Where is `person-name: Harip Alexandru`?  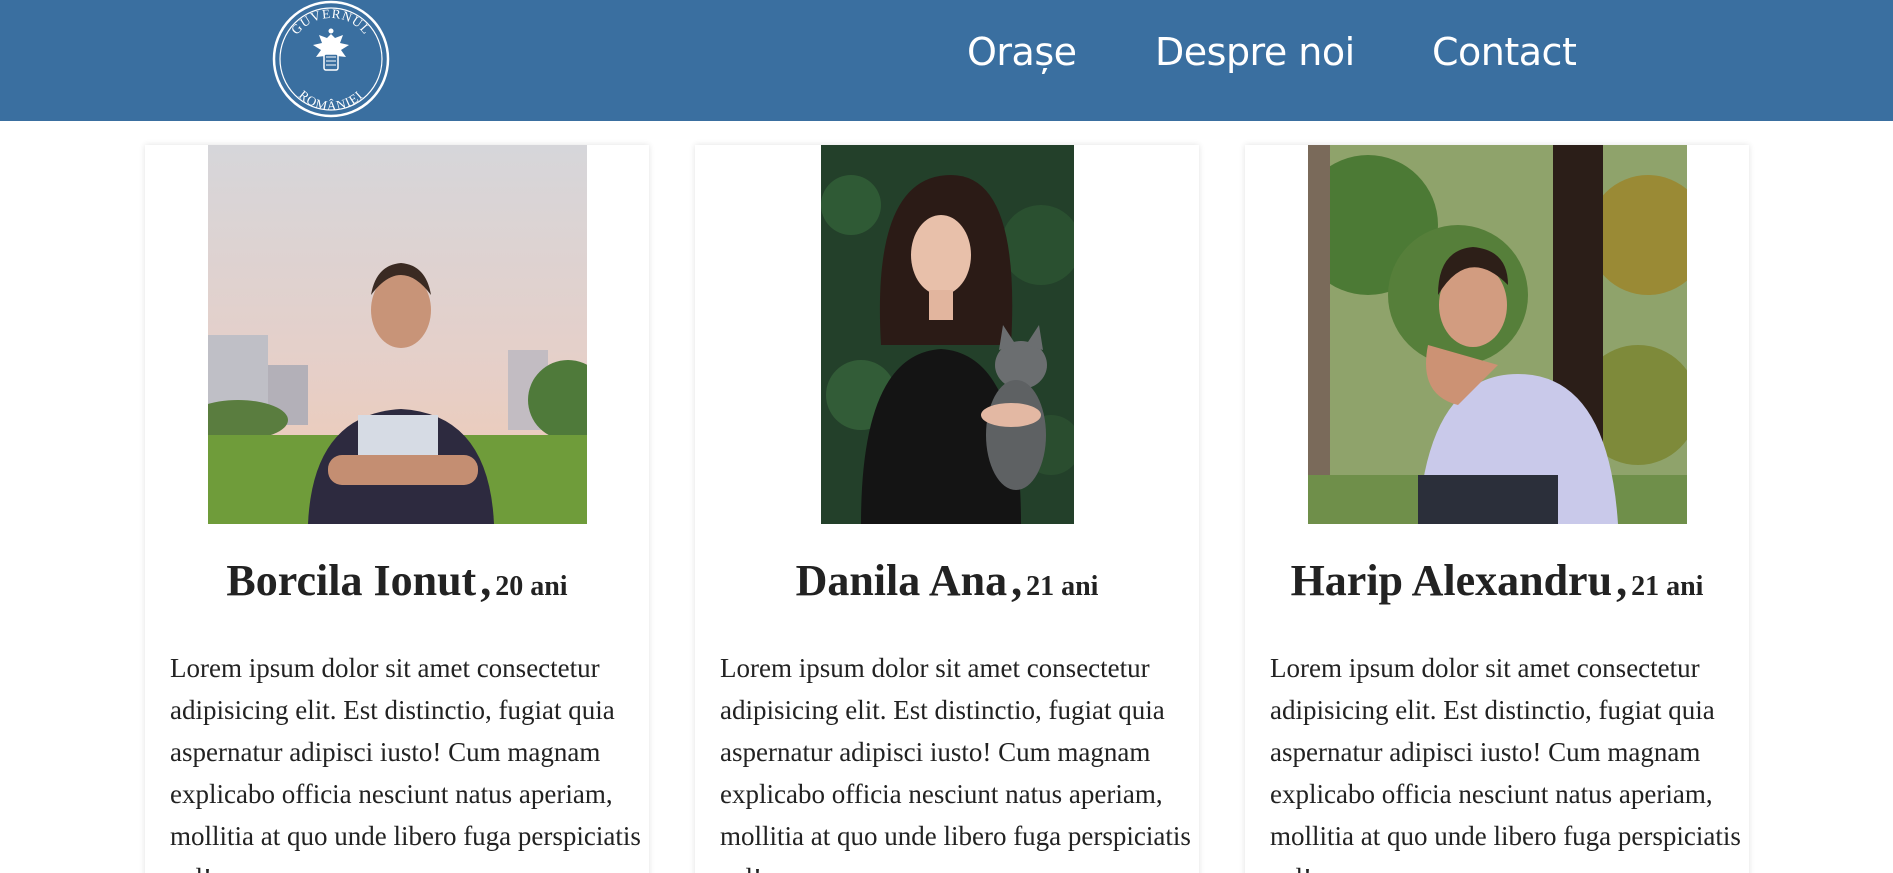 person-name: Harip Alexandru is located at coordinates (1451, 580).